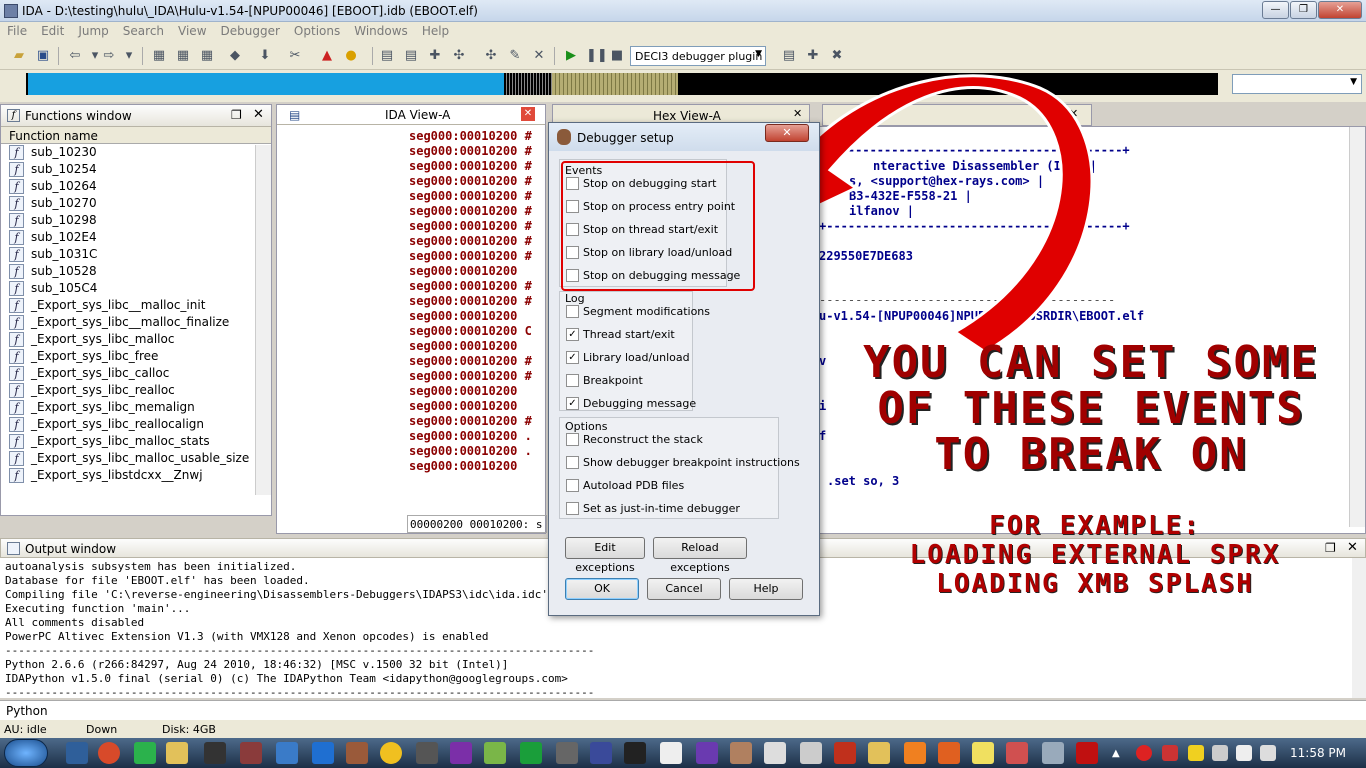 The height and width of the screenshot is (768, 1366). Describe the element at coordinates (387, 56) in the screenshot. I see `struct-icon: ▤` at that location.